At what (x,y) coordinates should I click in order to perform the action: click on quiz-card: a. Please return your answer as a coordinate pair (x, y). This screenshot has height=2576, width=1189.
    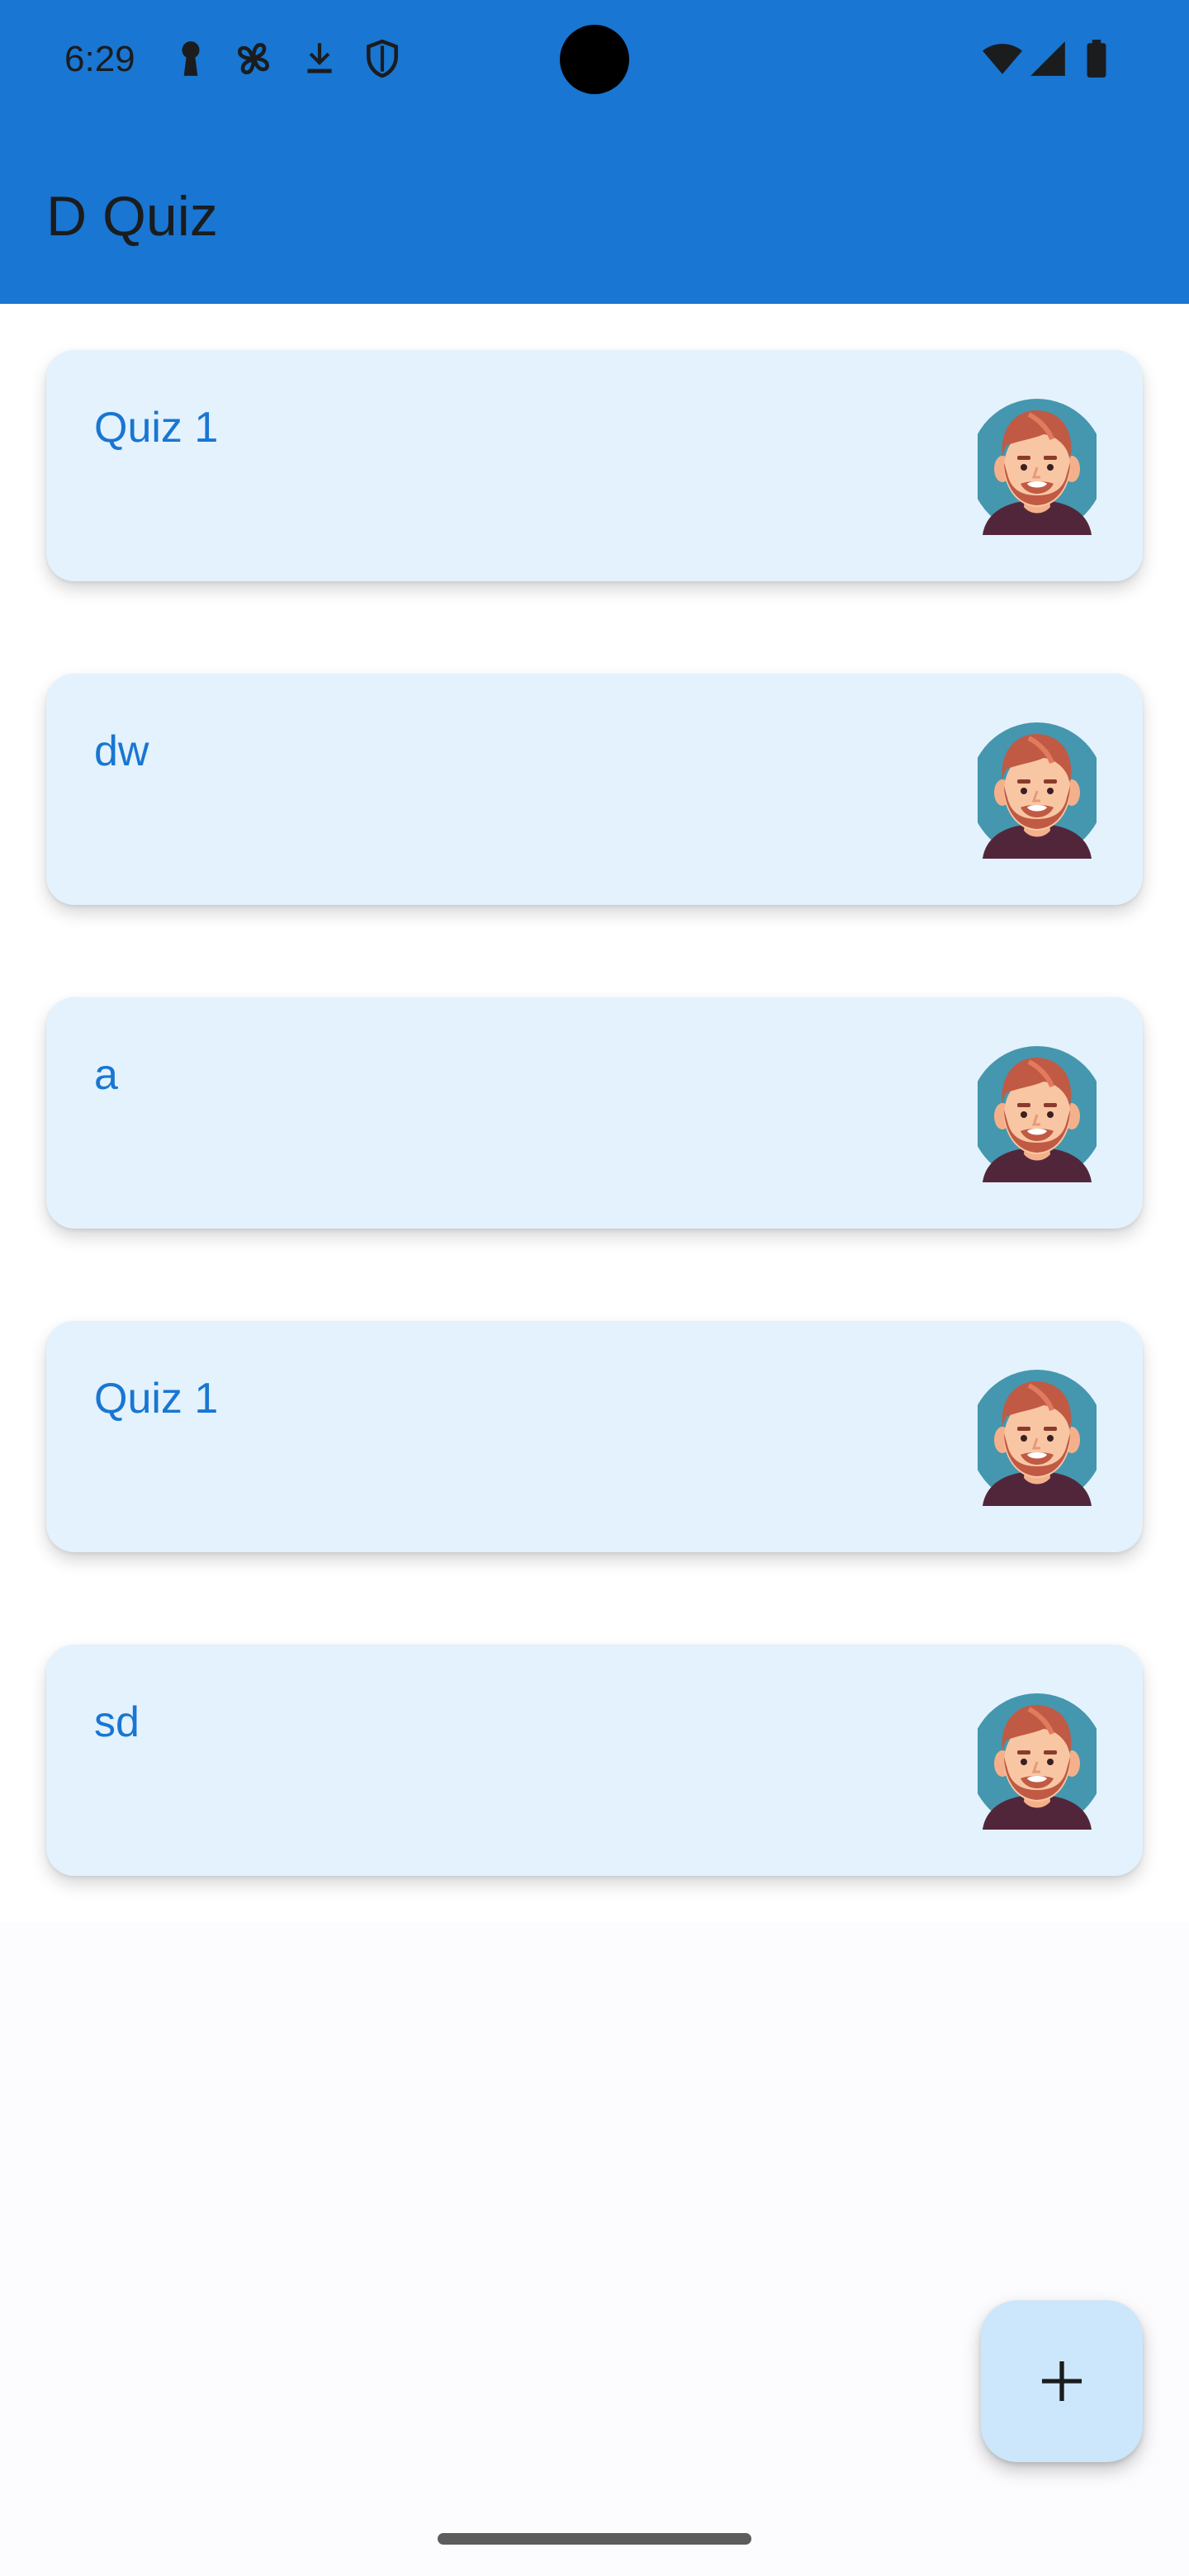
    Looking at the image, I should click on (594, 1113).